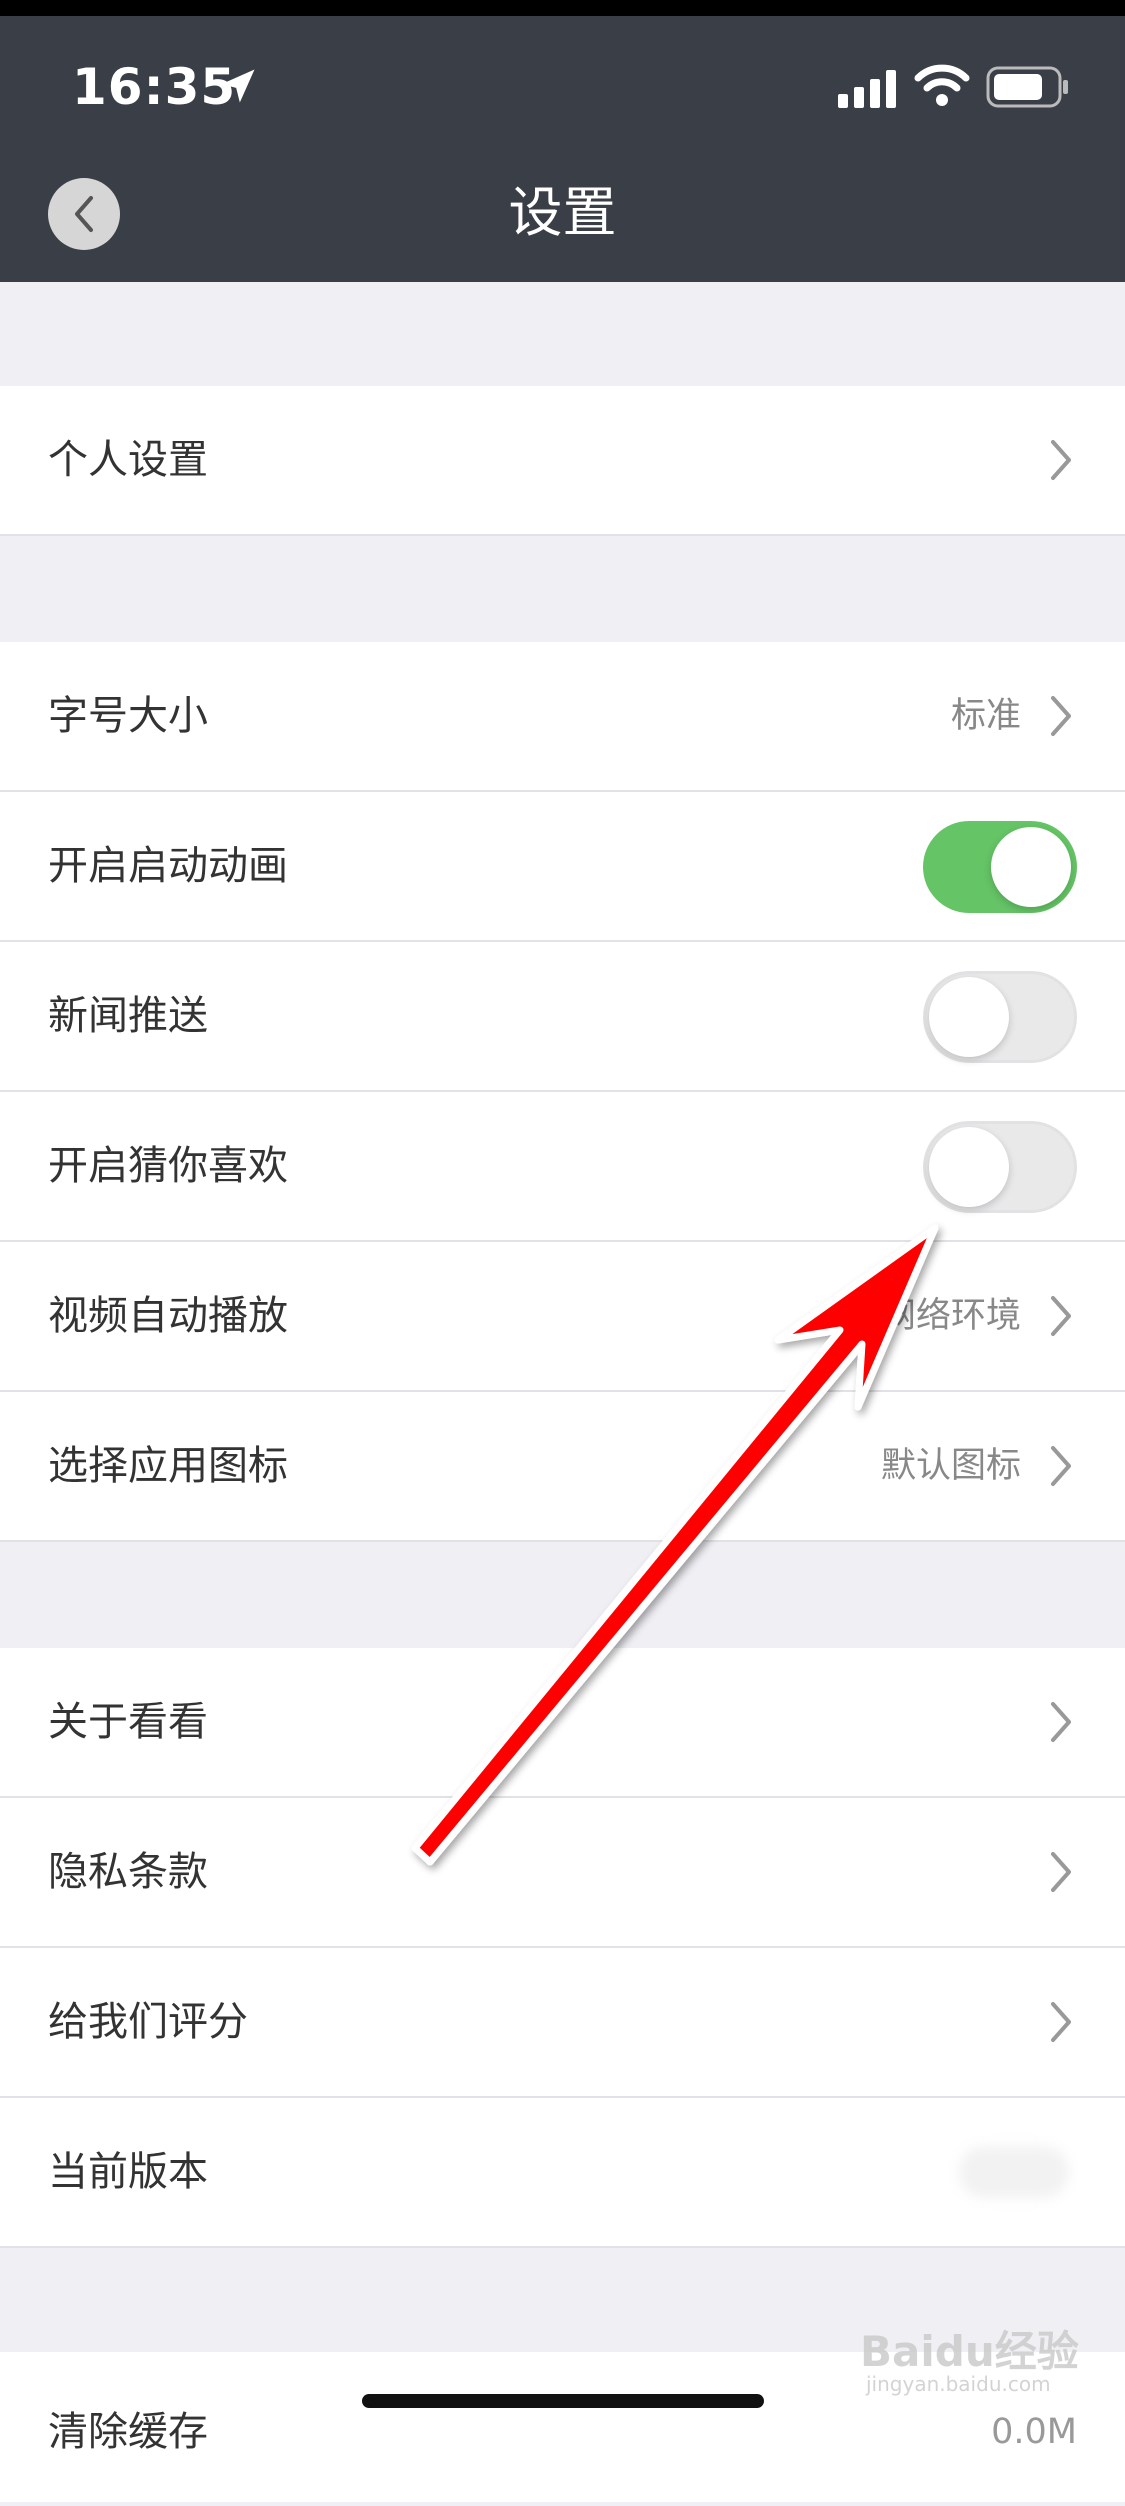 Image resolution: width=1125 pixels, height=2506 pixels. I want to click on row-about: 关于看看, so click(562, 1723).